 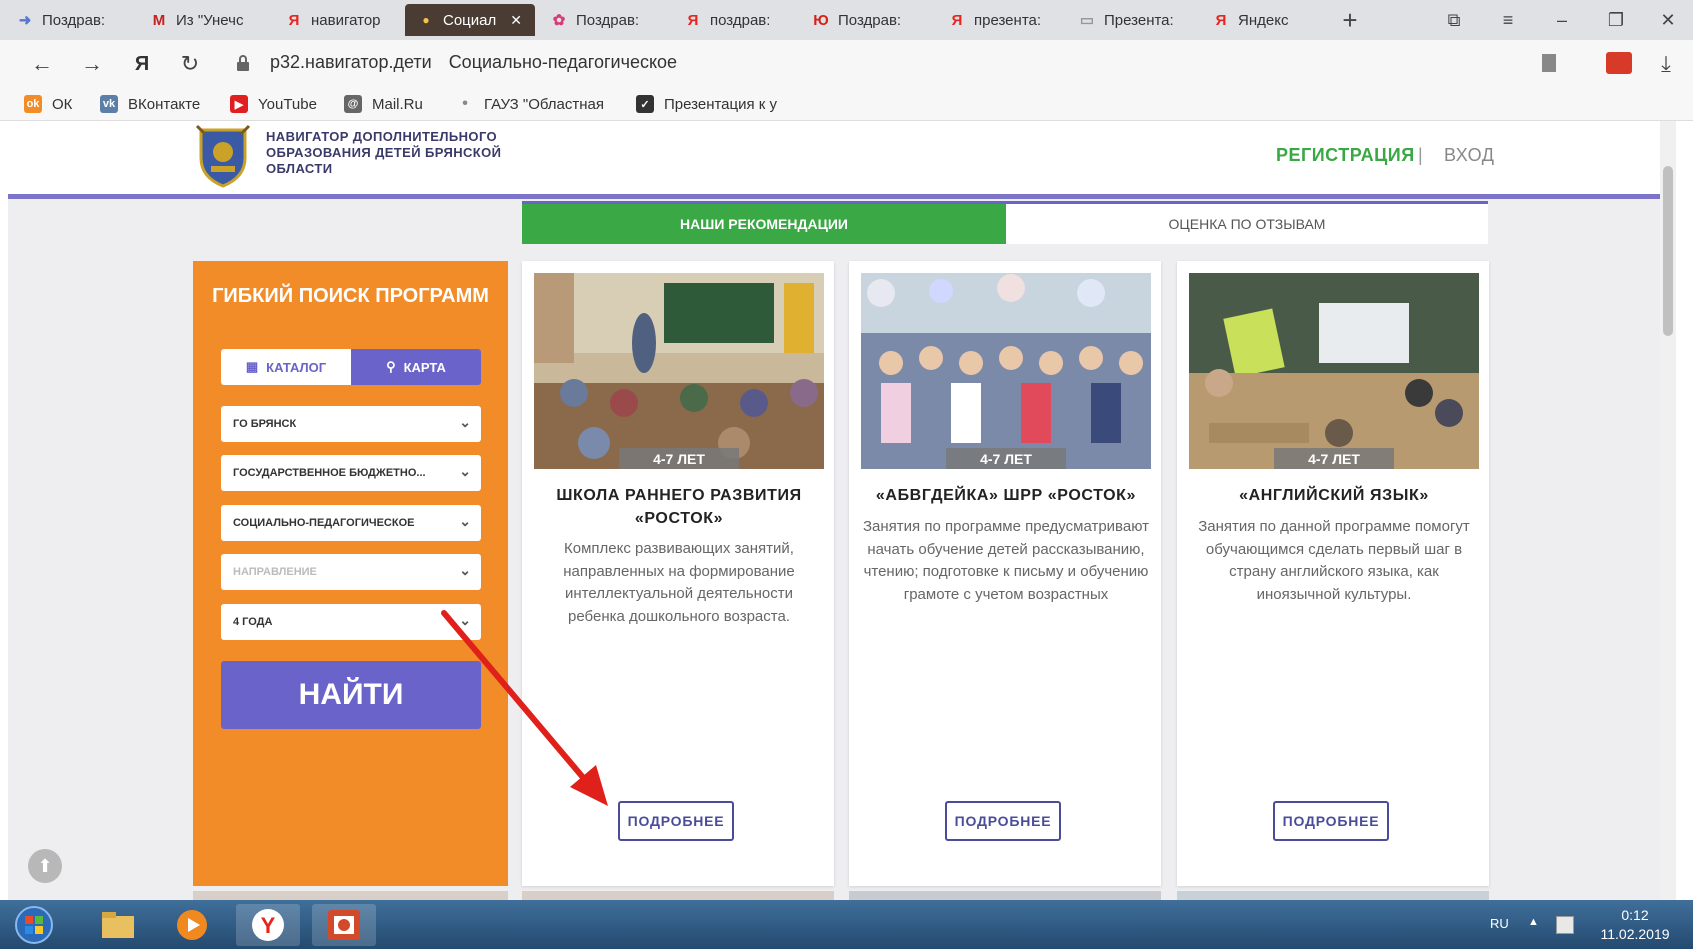 What do you see at coordinates (1345, 155) in the screenshot?
I see `register-link: РЕГИСТРАЦИЯ` at bounding box center [1345, 155].